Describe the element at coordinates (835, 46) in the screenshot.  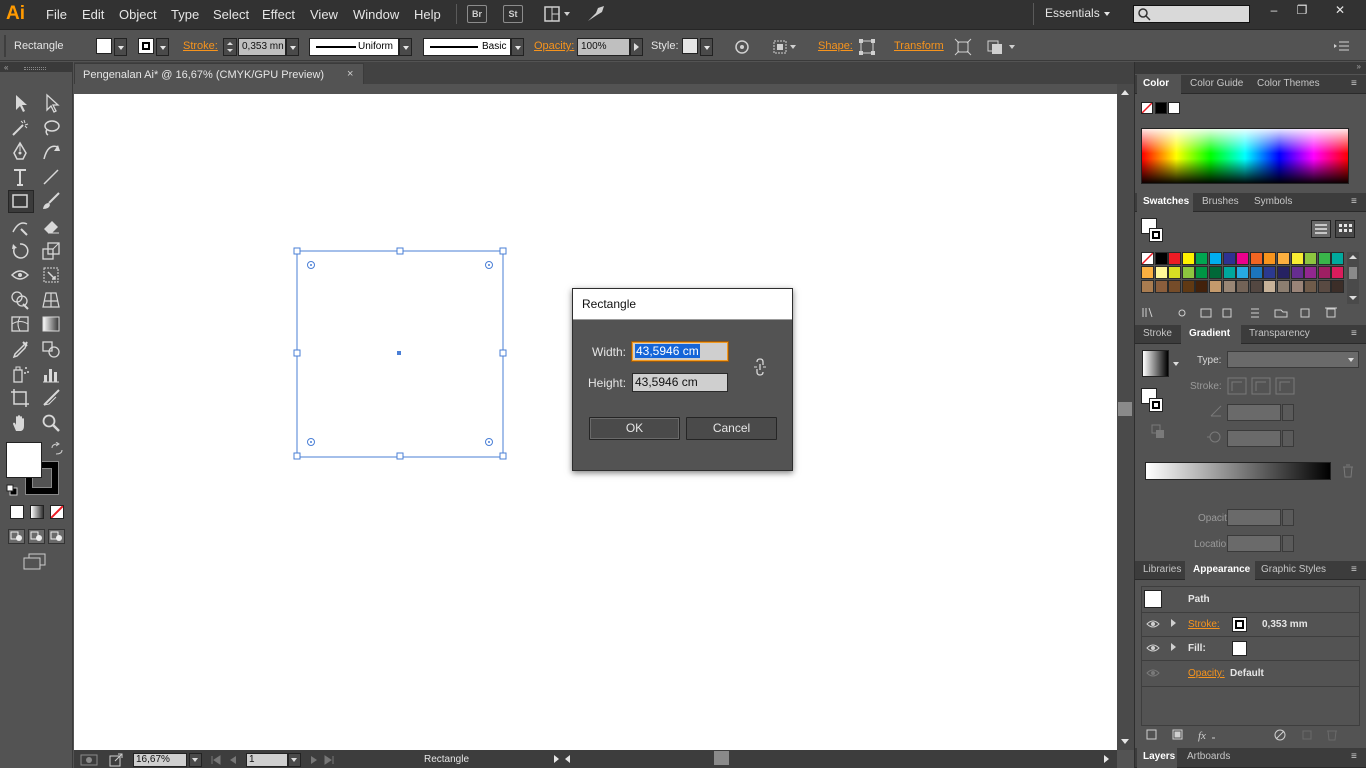
I see `shape-label: Shape:` at that location.